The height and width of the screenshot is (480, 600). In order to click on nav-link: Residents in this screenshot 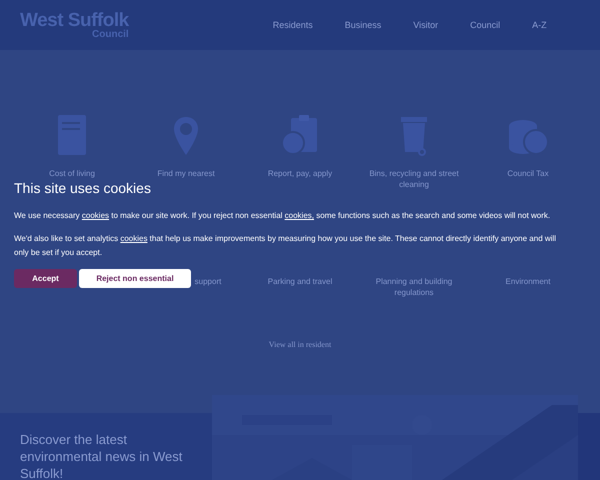, I will do `click(292, 25)`.